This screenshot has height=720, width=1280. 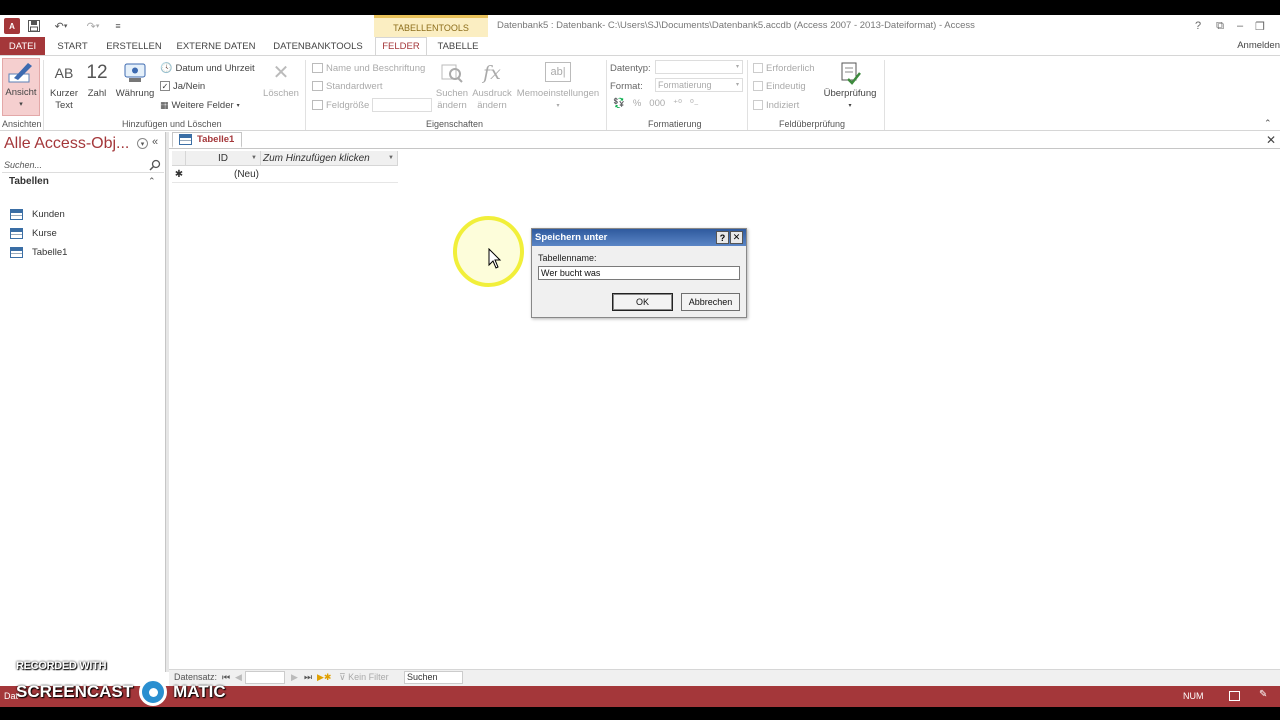 I want to click on number-button: 12 Zahl, so click(x=97, y=80).